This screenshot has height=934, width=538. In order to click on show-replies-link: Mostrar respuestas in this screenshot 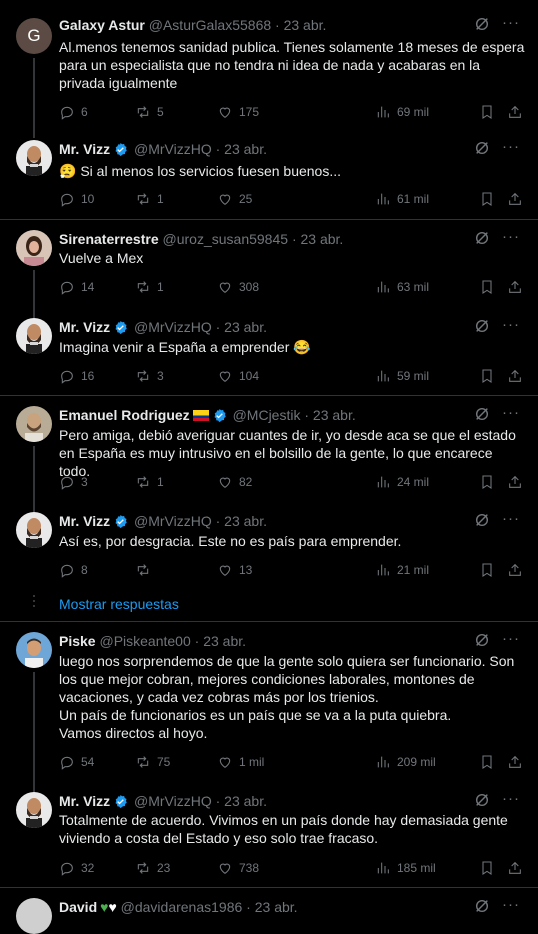, I will do `click(119, 604)`.